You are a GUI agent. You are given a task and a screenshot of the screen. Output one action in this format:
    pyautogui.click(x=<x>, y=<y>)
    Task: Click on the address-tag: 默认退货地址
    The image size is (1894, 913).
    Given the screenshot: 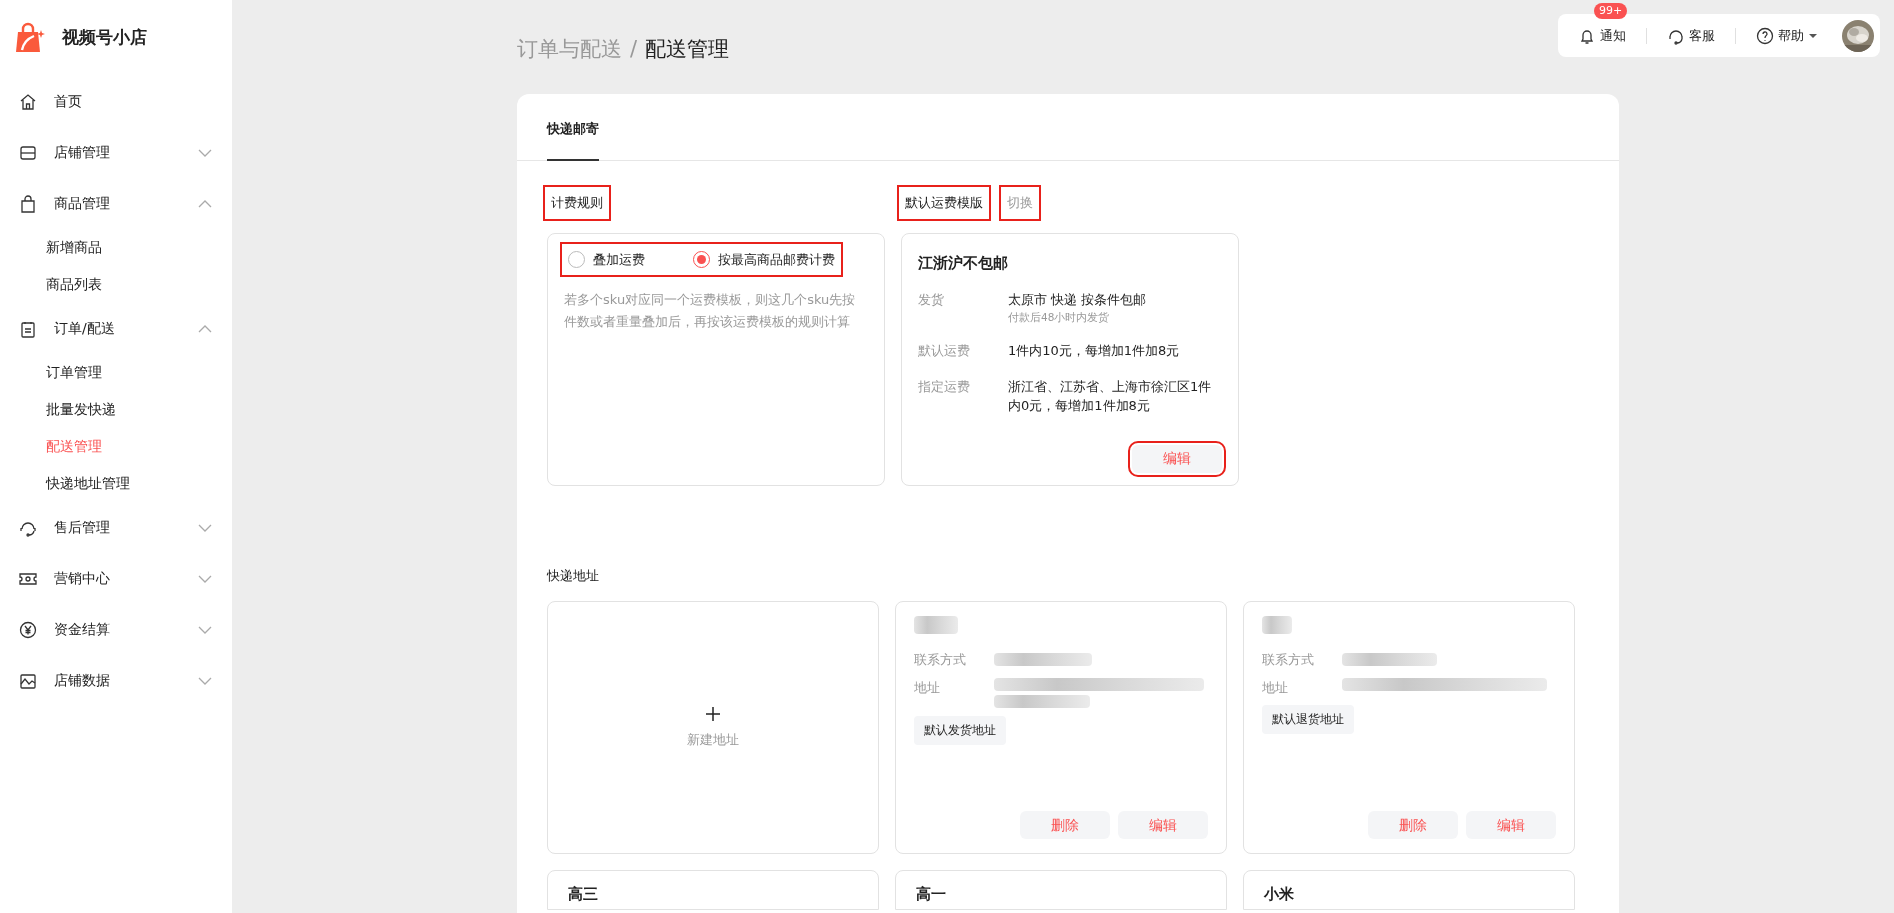 What is the action you would take?
    pyautogui.click(x=1308, y=720)
    